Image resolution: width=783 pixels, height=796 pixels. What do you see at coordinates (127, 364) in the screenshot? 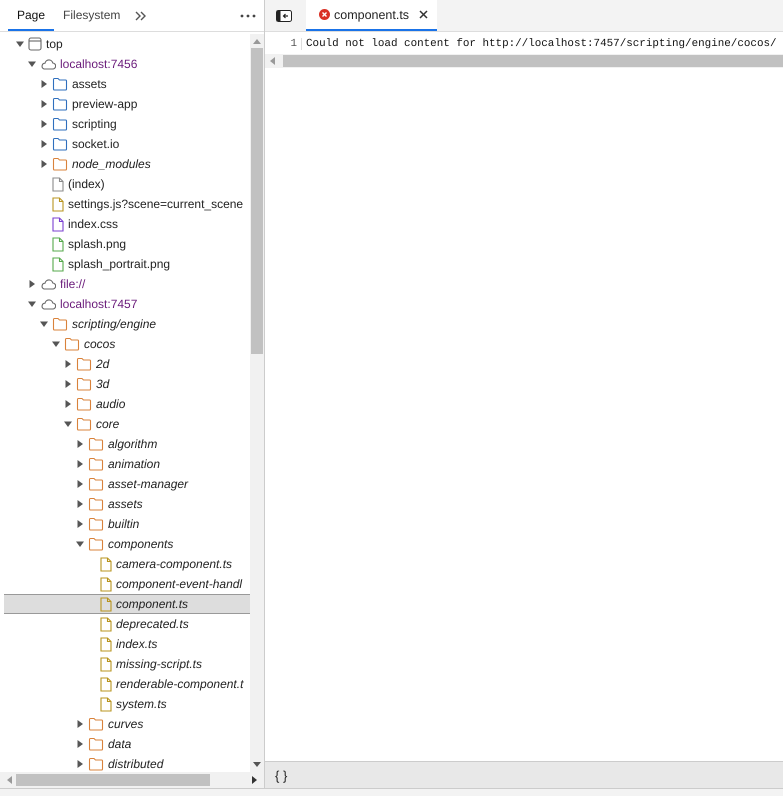
I see `tree-item: 2d` at bounding box center [127, 364].